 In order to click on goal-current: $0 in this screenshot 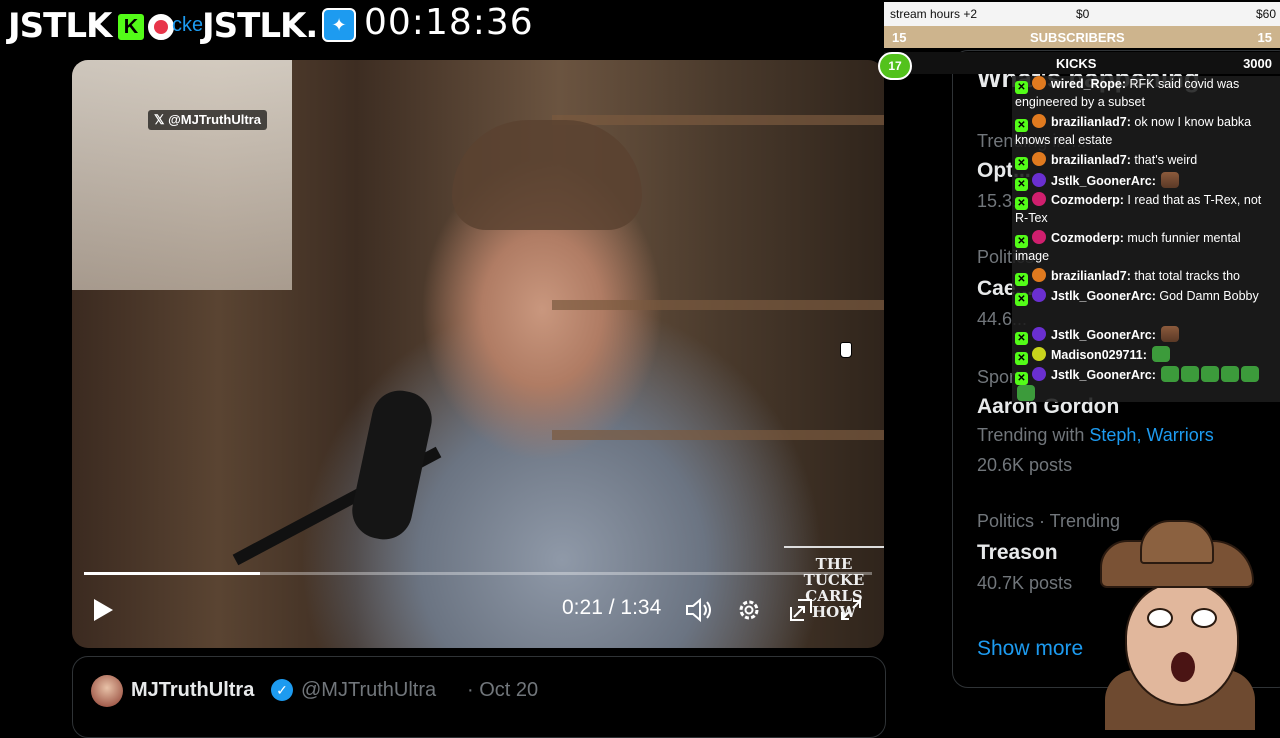, I will do `click(1083, 14)`.